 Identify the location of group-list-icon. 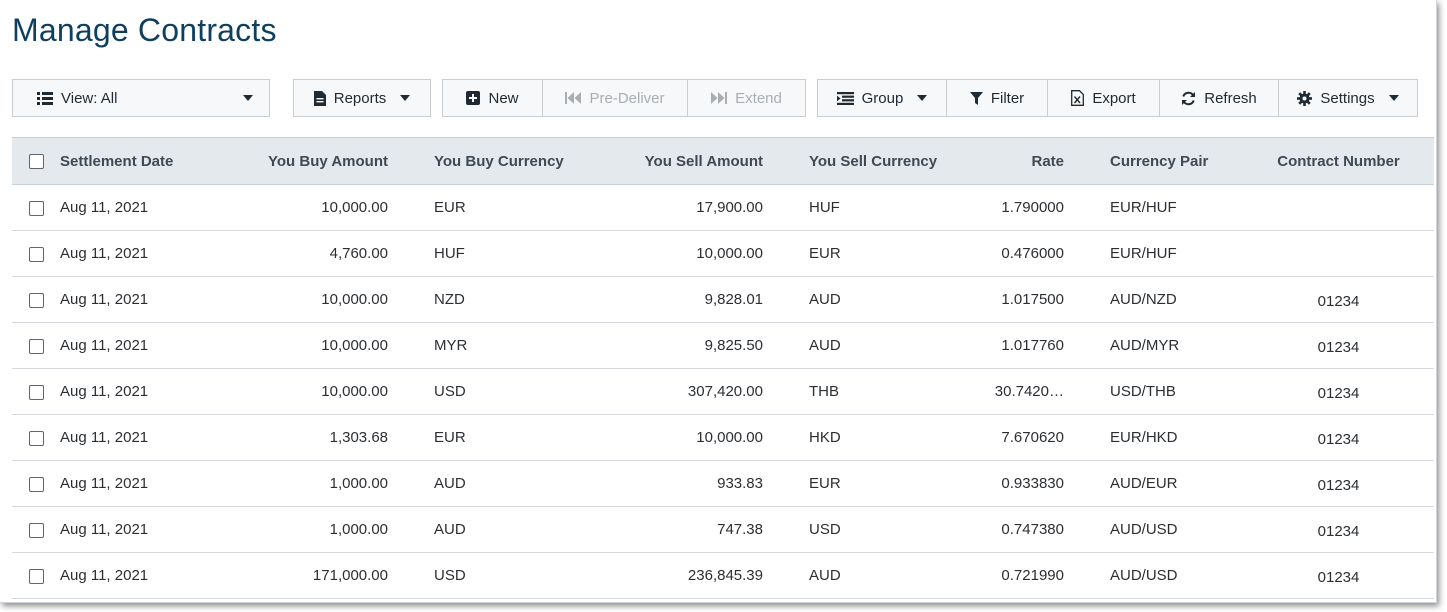
(845, 98).